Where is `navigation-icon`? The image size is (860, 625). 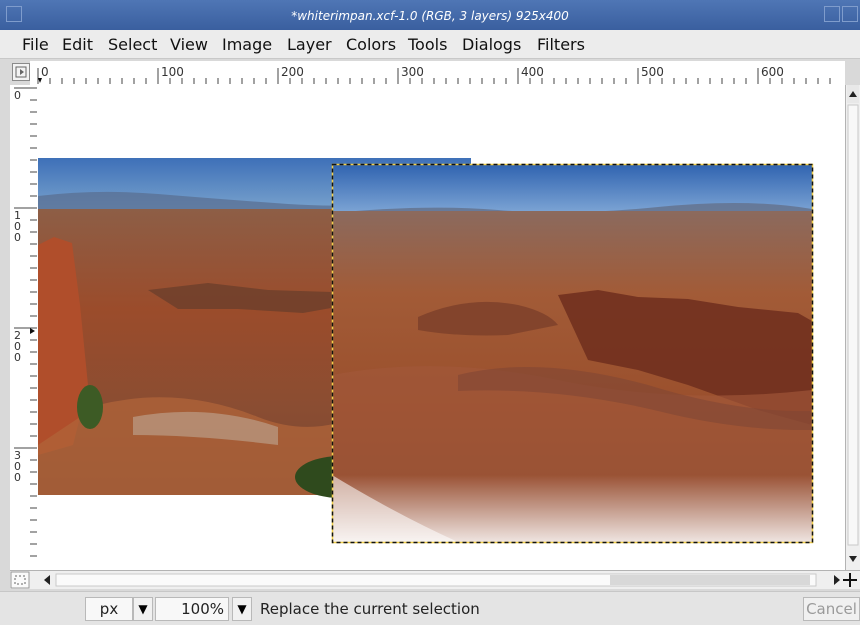
navigation-icon is located at coordinates (21, 72).